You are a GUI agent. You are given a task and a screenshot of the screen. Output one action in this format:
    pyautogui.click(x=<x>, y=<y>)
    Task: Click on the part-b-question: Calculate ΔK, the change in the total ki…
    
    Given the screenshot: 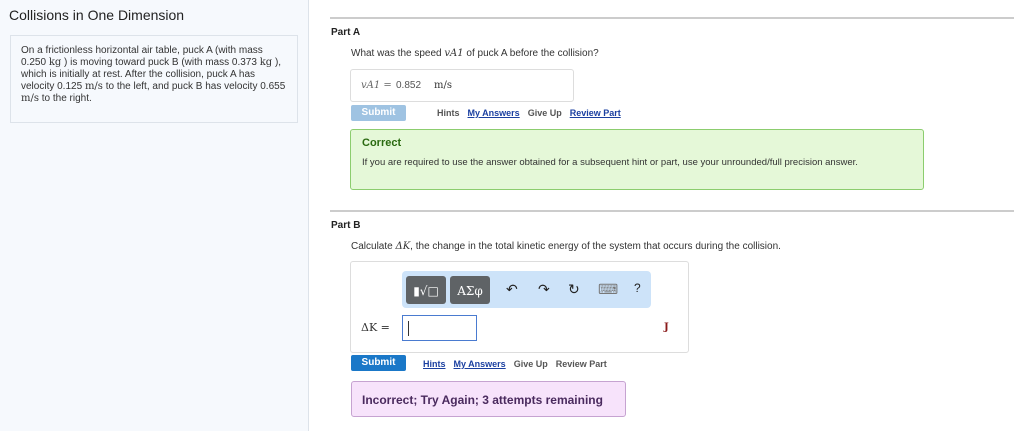 What is the action you would take?
    pyautogui.click(x=566, y=246)
    